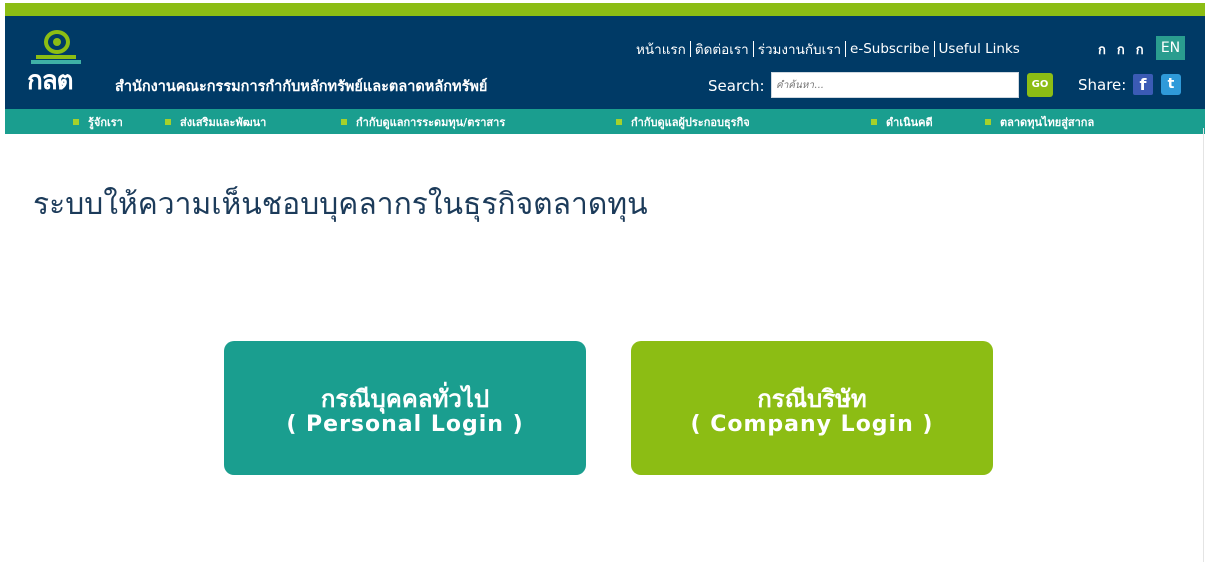 This screenshot has height=562, width=1211. I want to click on nav-item-label: ส่งเสริมและพัฒนา, so click(223, 122).